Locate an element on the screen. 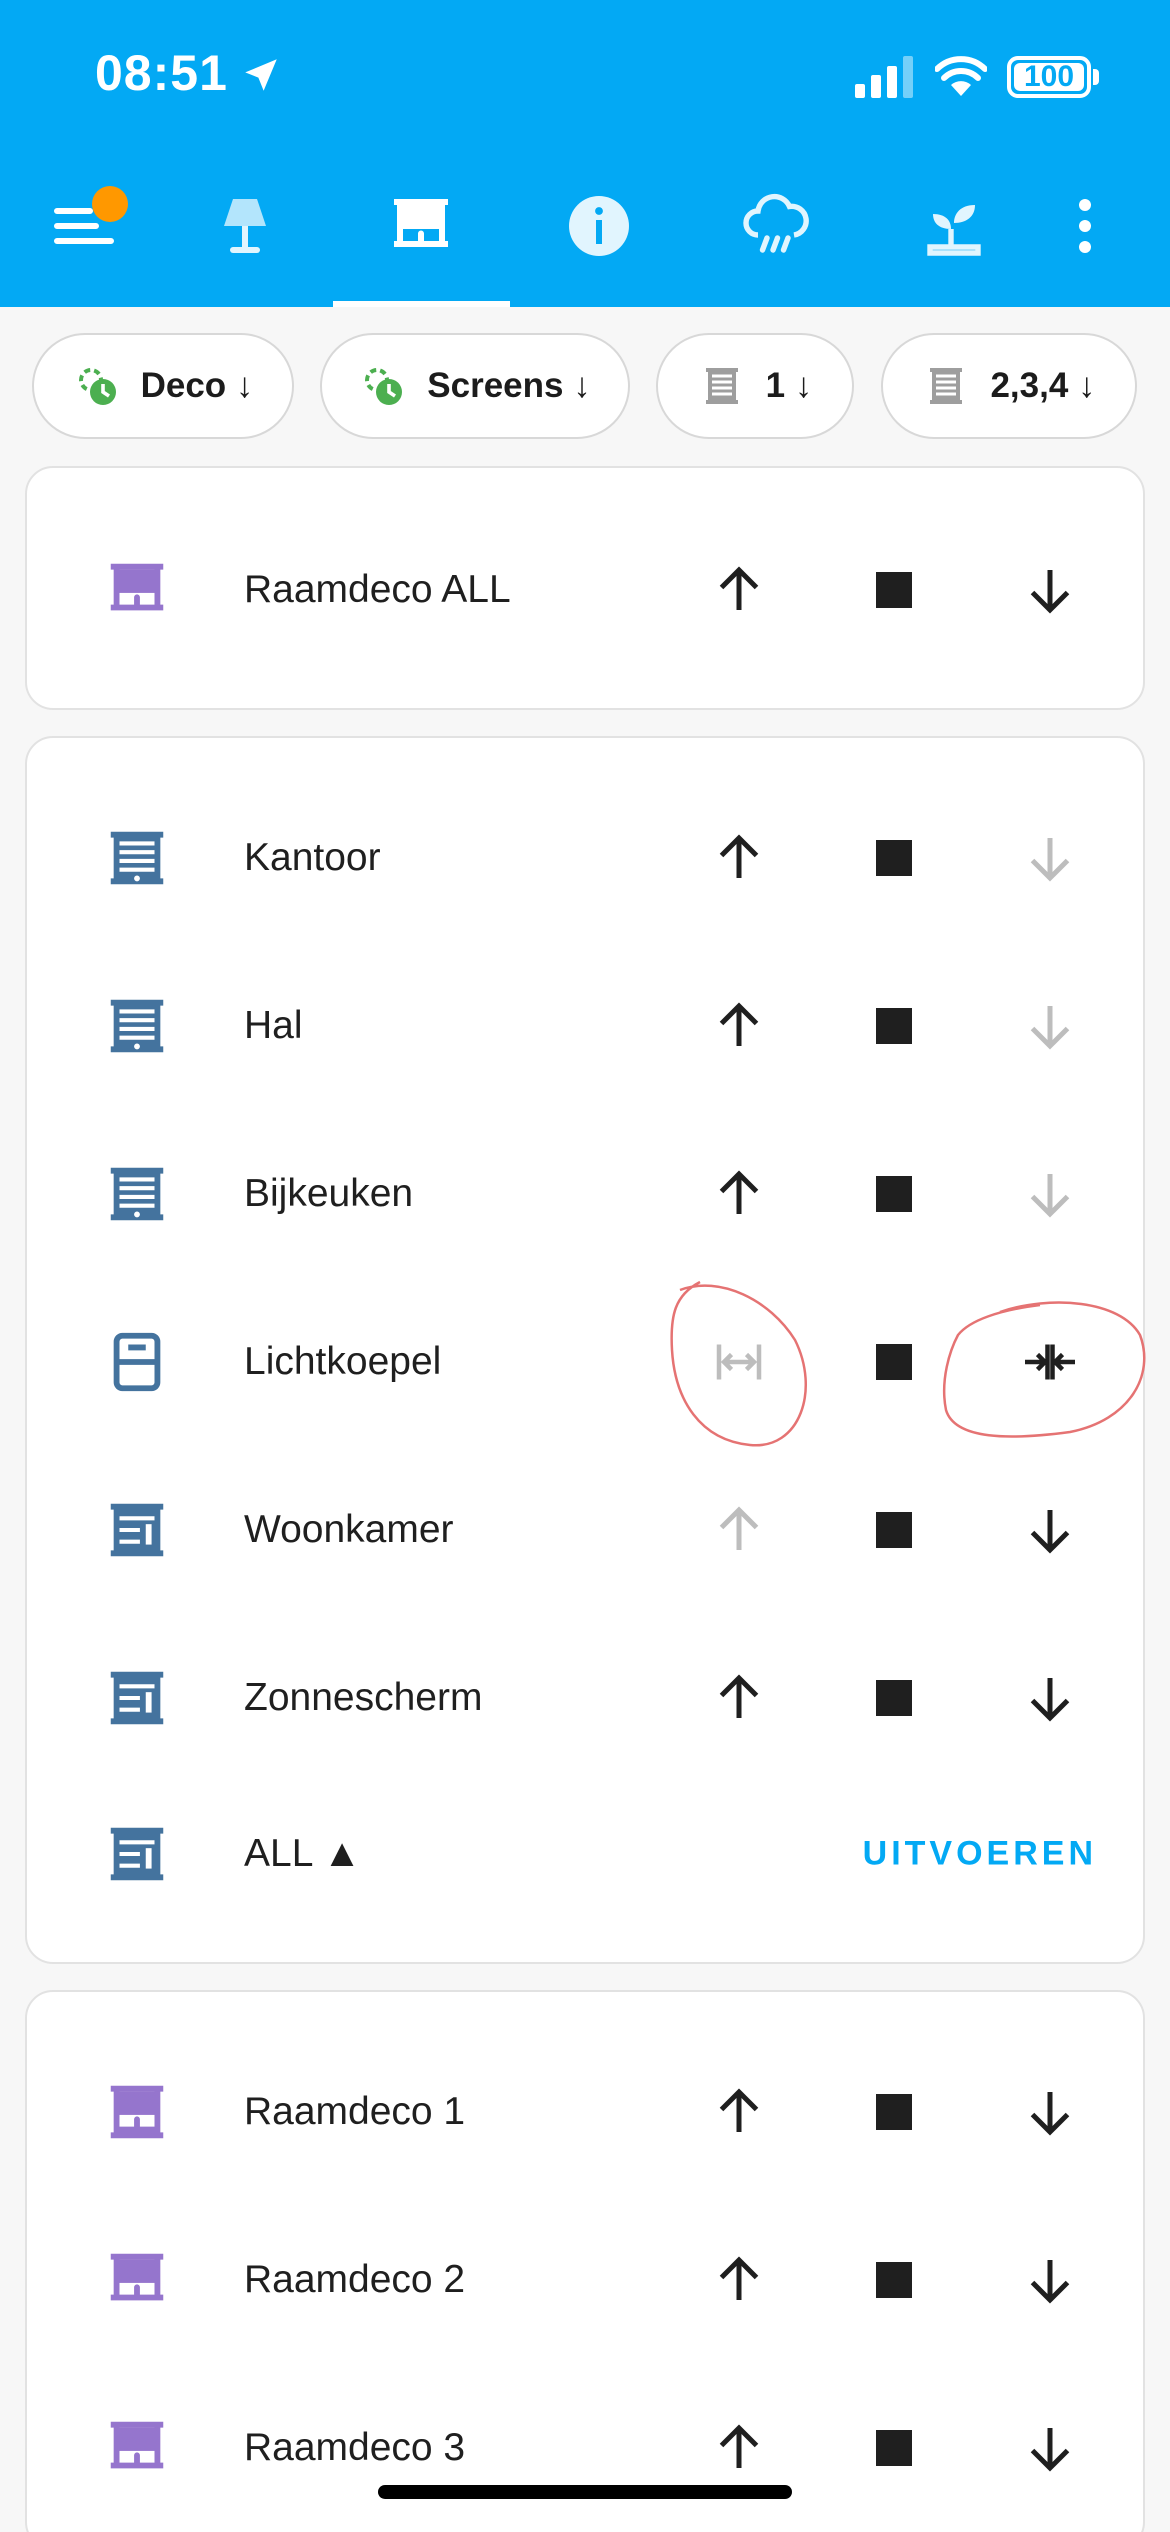 The height and width of the screenshot is (2532, 1170). tab-garden is located at coordinates (954, 238).